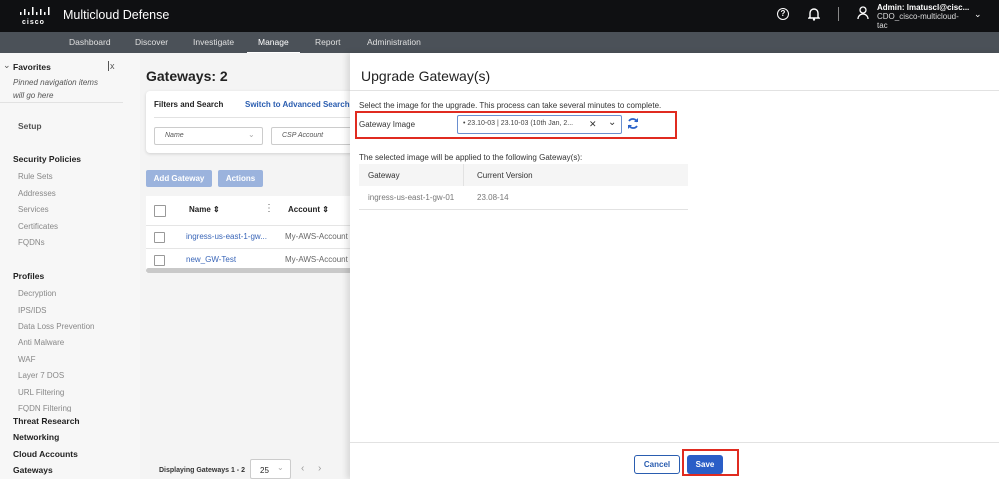 This screenshot has width=999, height=479. What do you see at coordinates (26, 359) in the screenshot?
I see `sidebar-item-waf: WAF` at bounding box center [26, 359].